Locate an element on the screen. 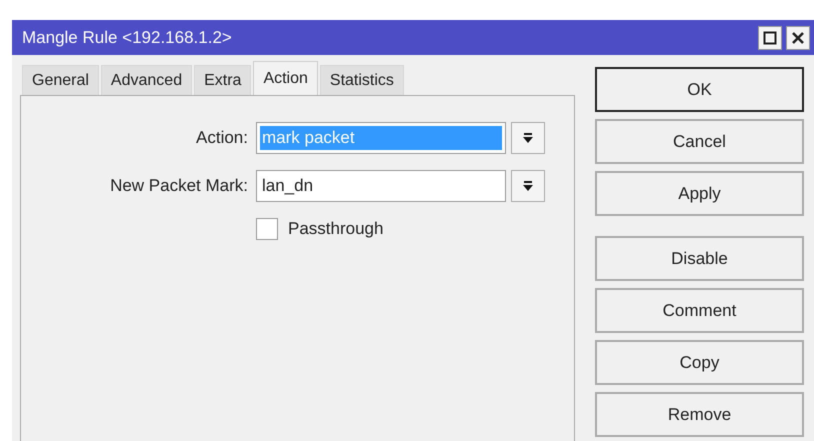 Image resolution: width=814 pixels, height=441 pixels. checkbox-label: Passthrough is located at coordinates (336, 229).